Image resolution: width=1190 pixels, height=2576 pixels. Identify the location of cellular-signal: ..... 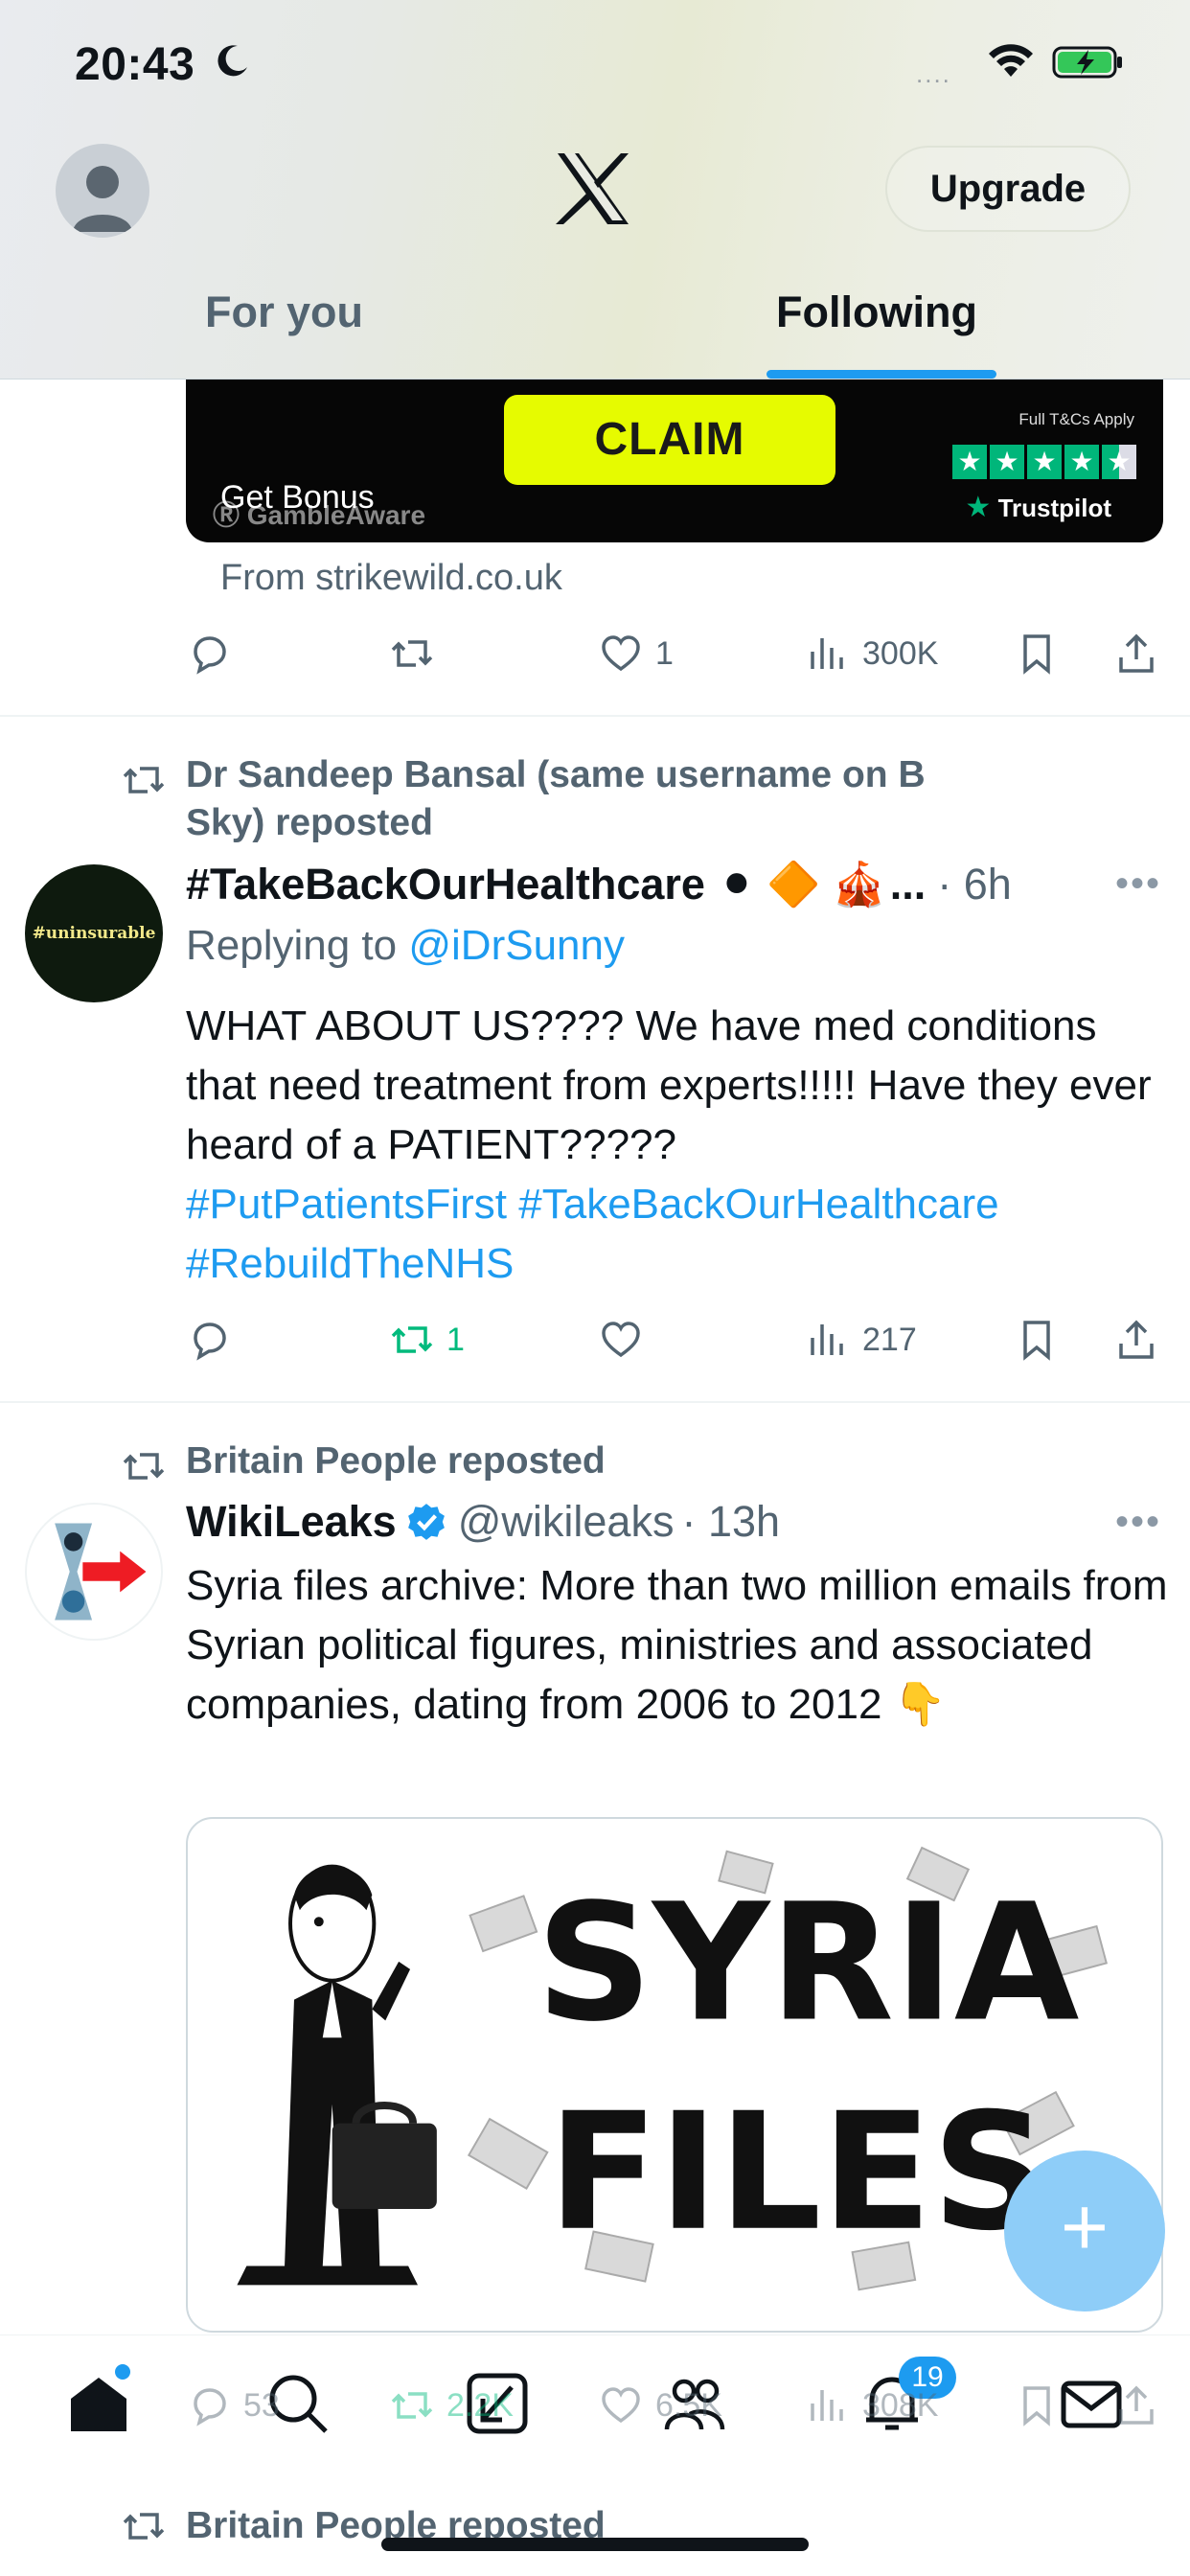
(934, 73).